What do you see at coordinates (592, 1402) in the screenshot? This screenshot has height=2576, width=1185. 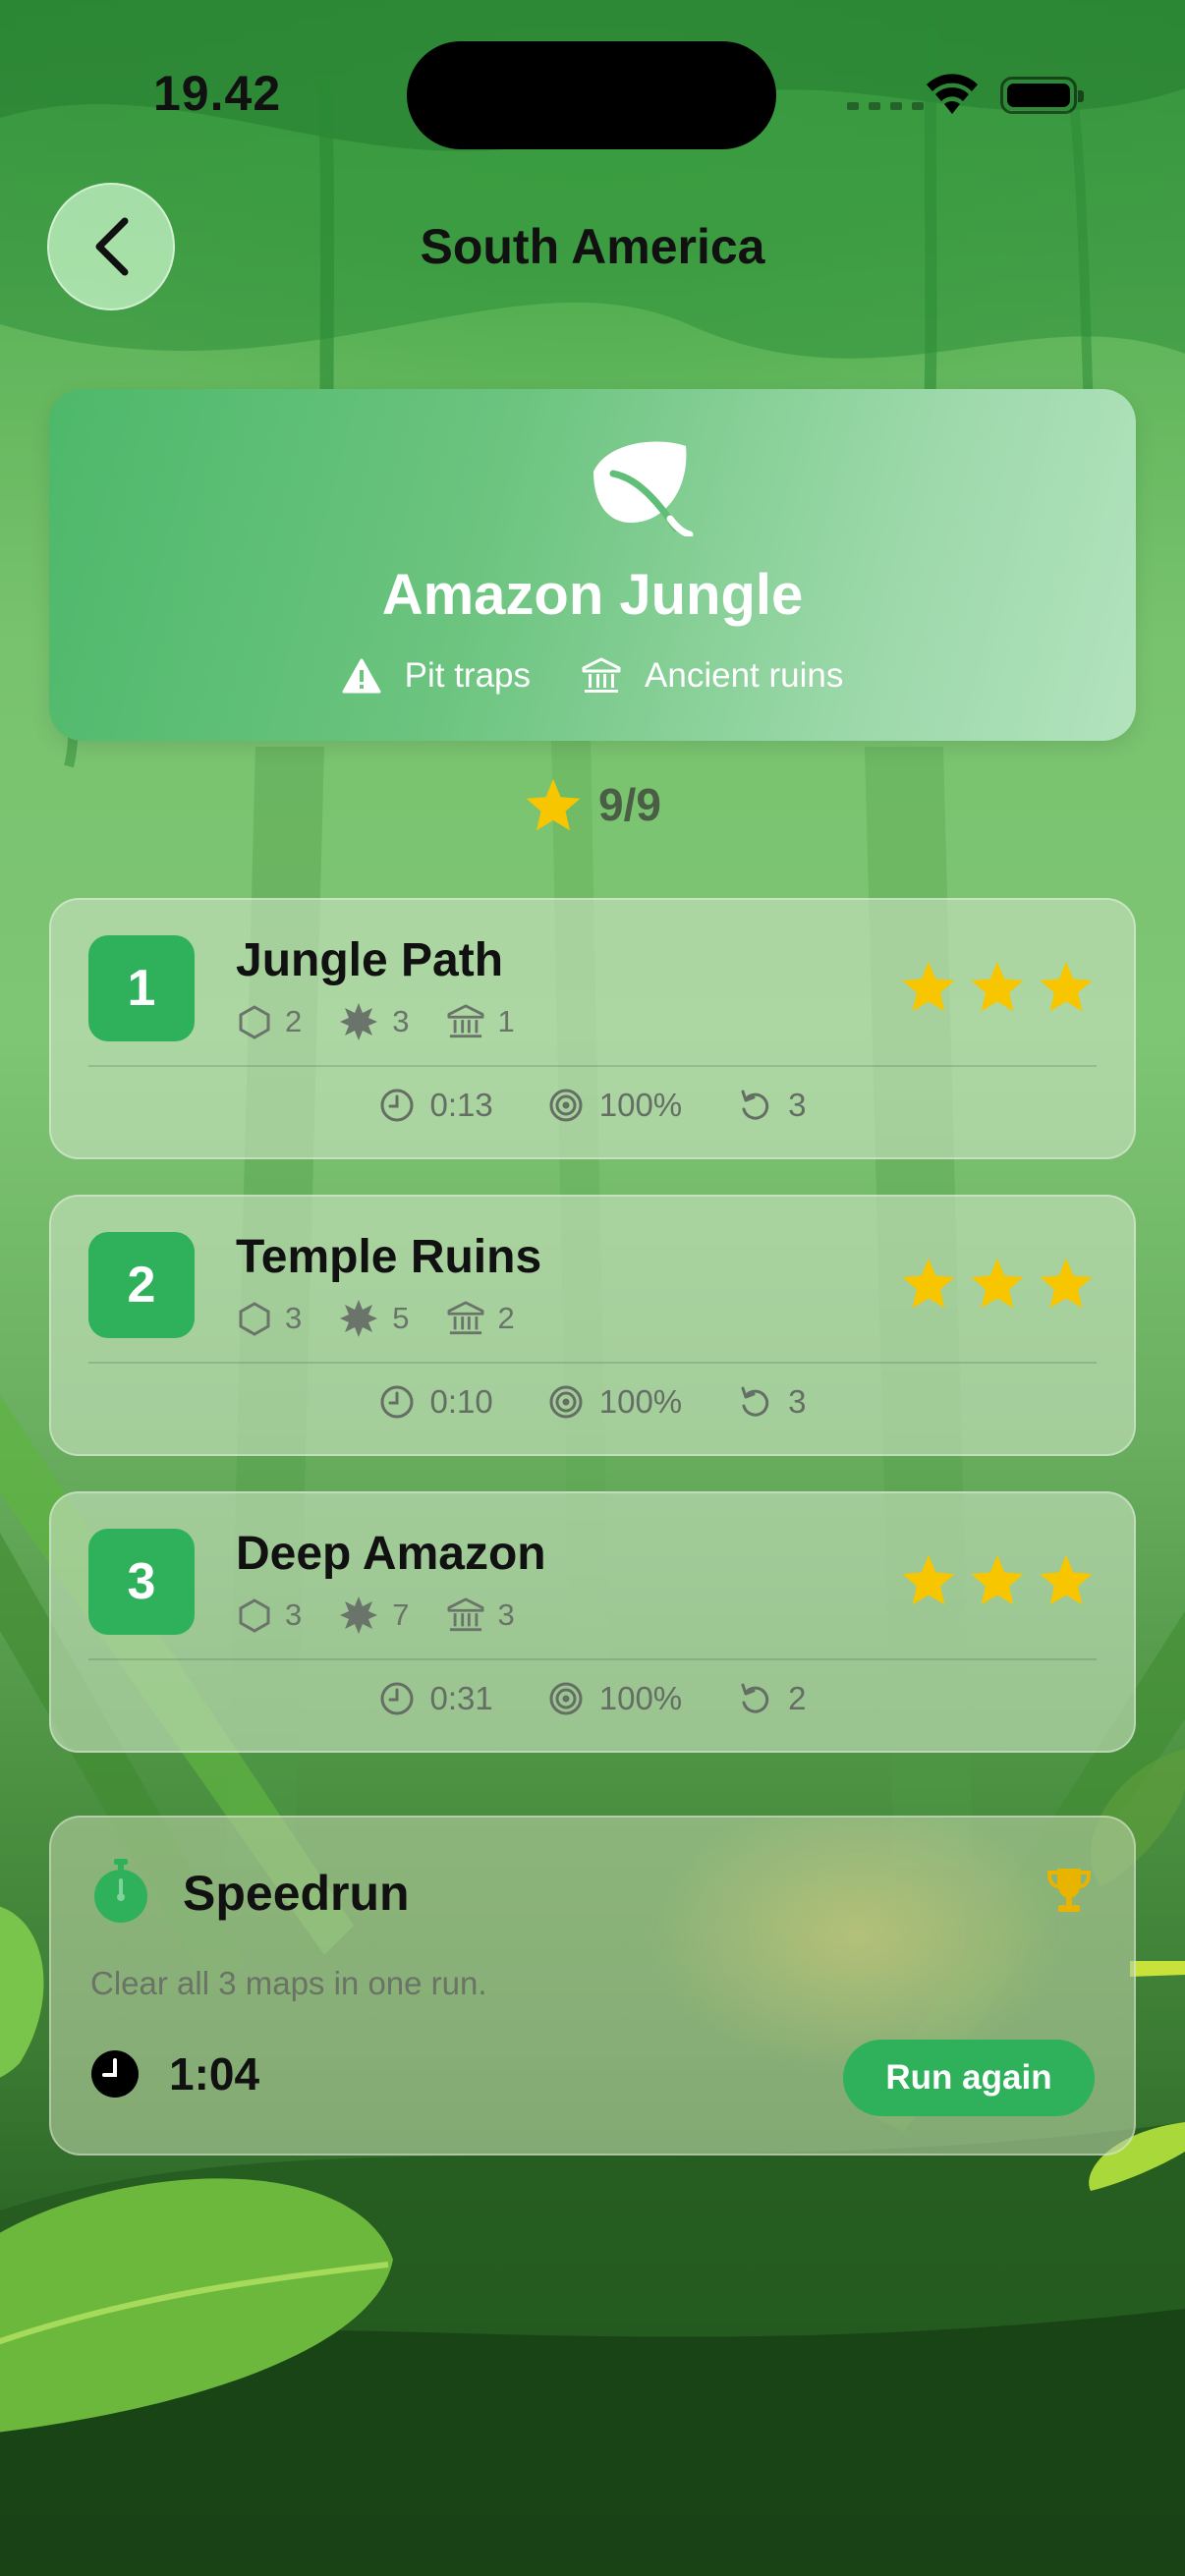 I see `level-stats: 0:10 100% 3` at bounding box center [592, 1402].